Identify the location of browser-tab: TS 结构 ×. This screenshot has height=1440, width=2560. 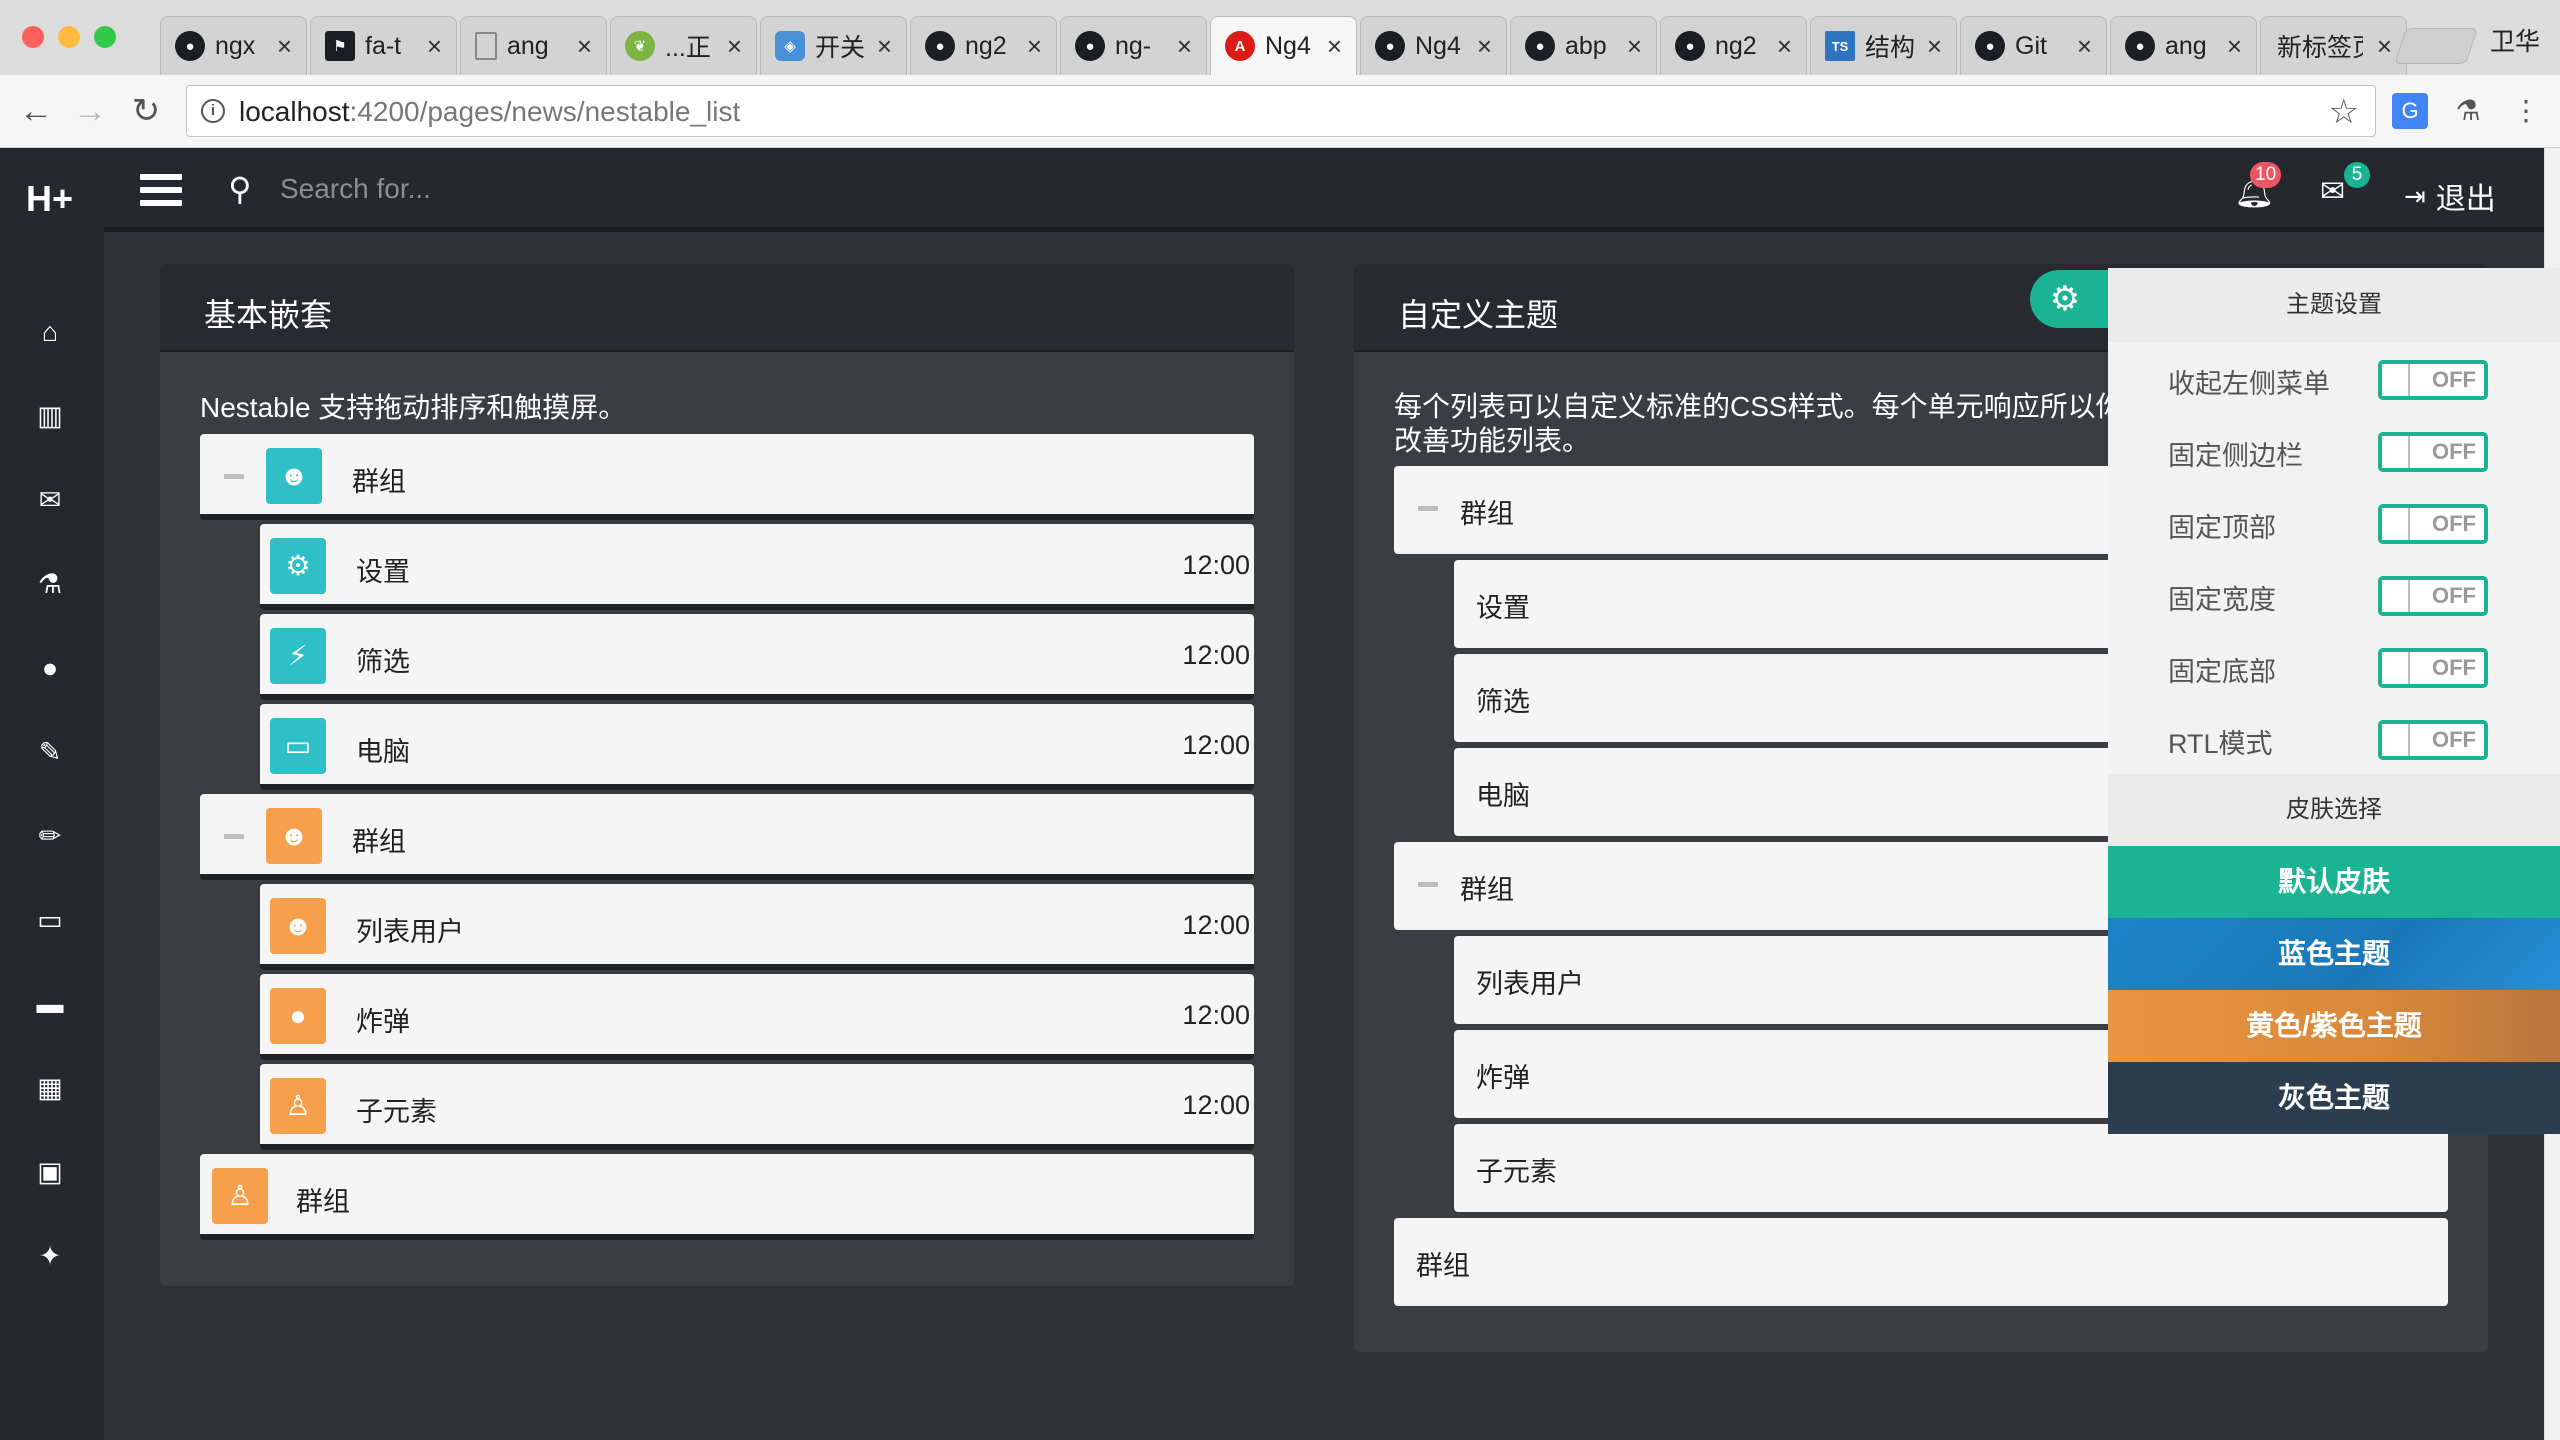
(1883, 45).